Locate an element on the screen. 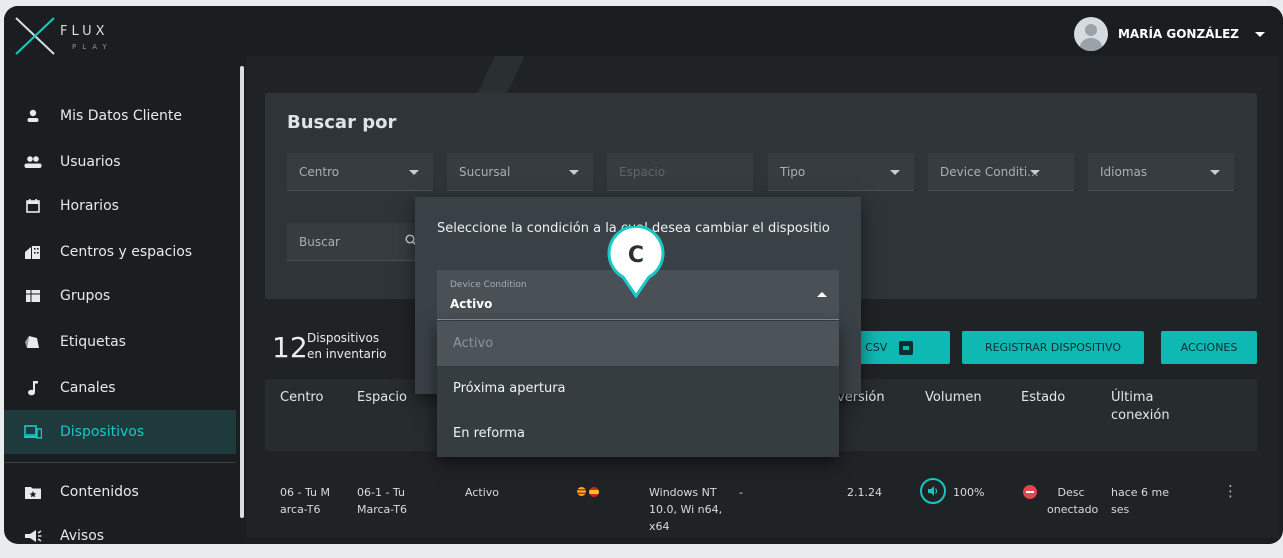 The width and height of the screenshot is (1283, 558). column-header-volumen: Volumen is located at coordinates (953, 398).